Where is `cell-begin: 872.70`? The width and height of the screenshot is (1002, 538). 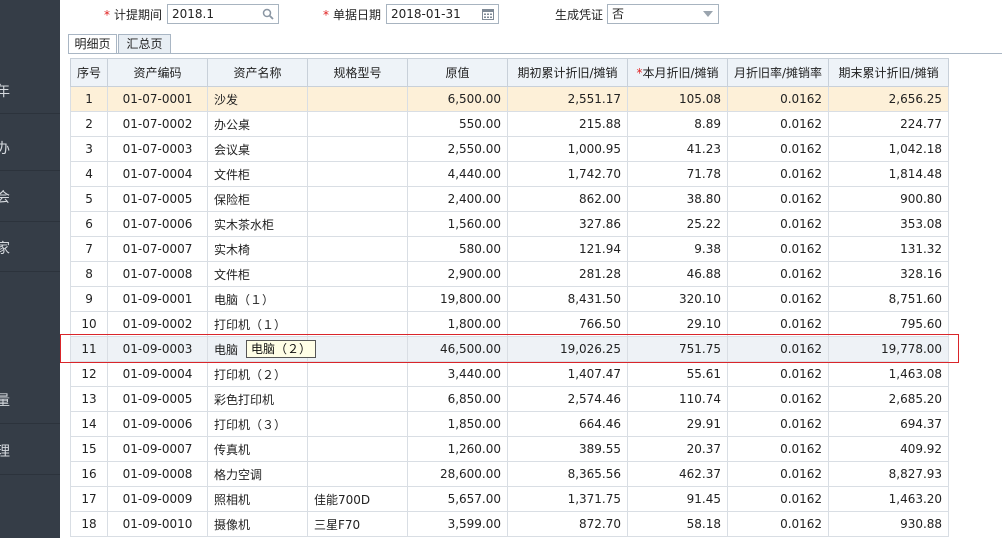 cell-begin: 872.70 is located at coordinates (568, 524).